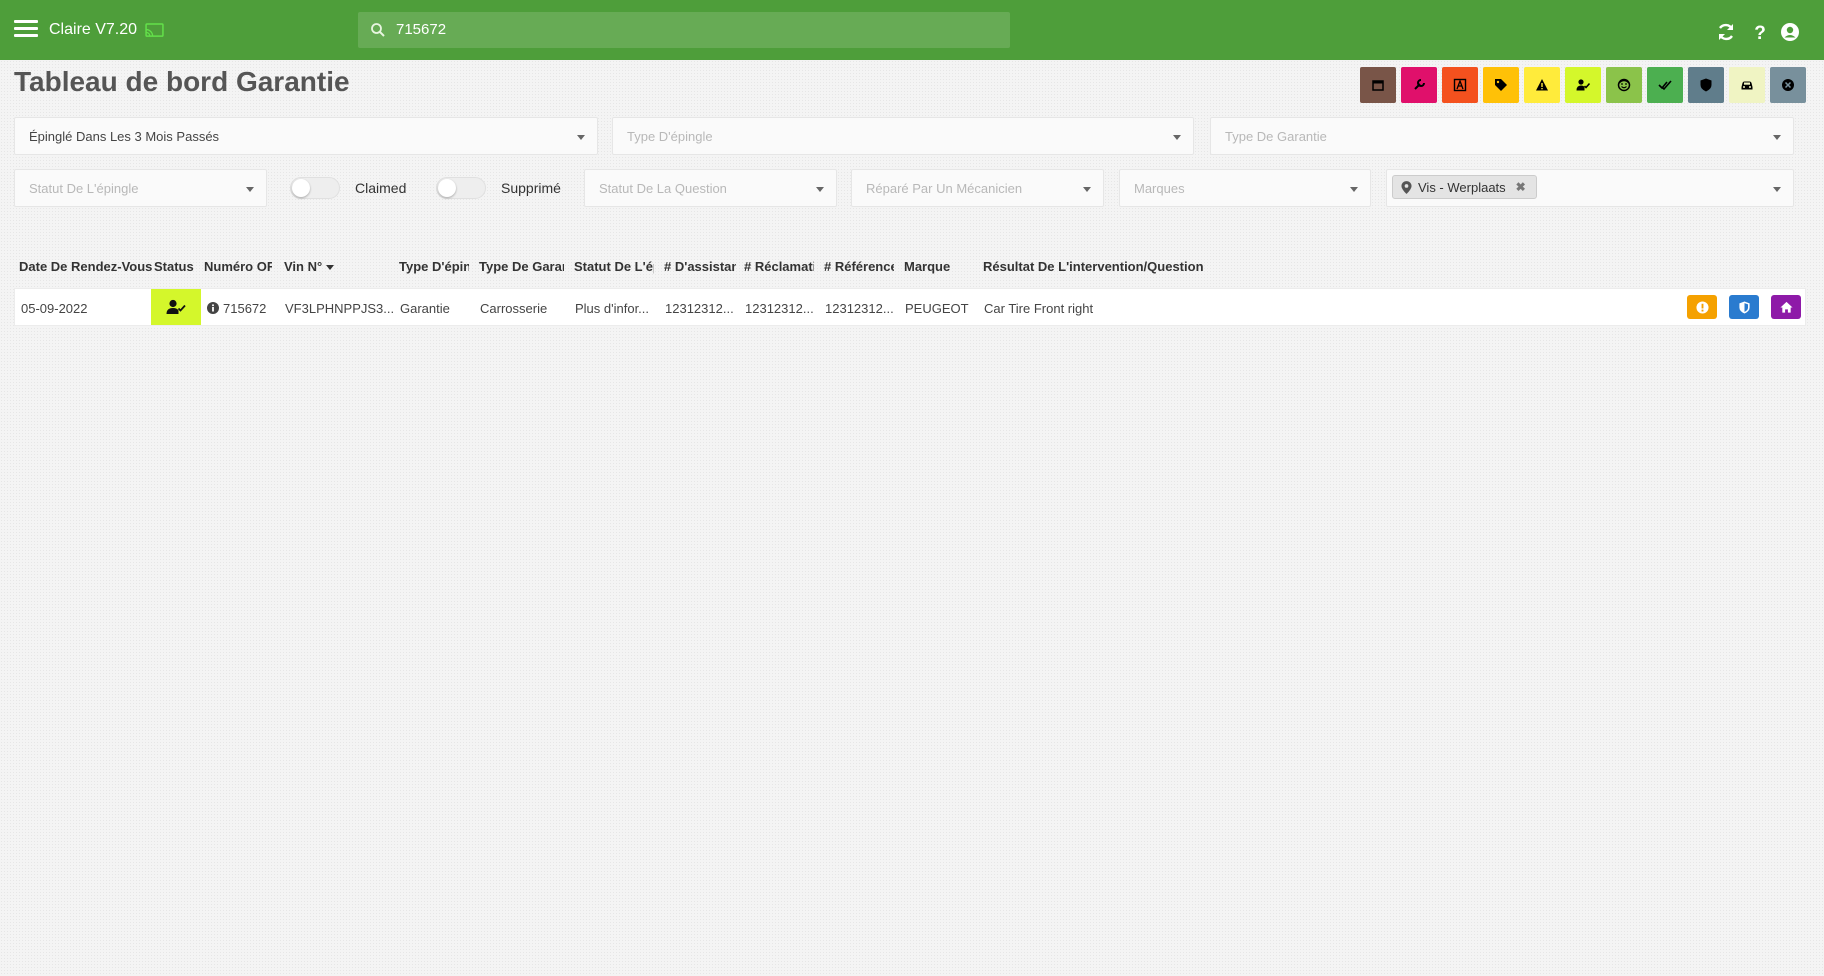 This screenshot has height=976, width=1824. Describe the element at coordinates (1502, 136) in the screenshot. I see `warranty-type-select: Type De Garantie` at that location.